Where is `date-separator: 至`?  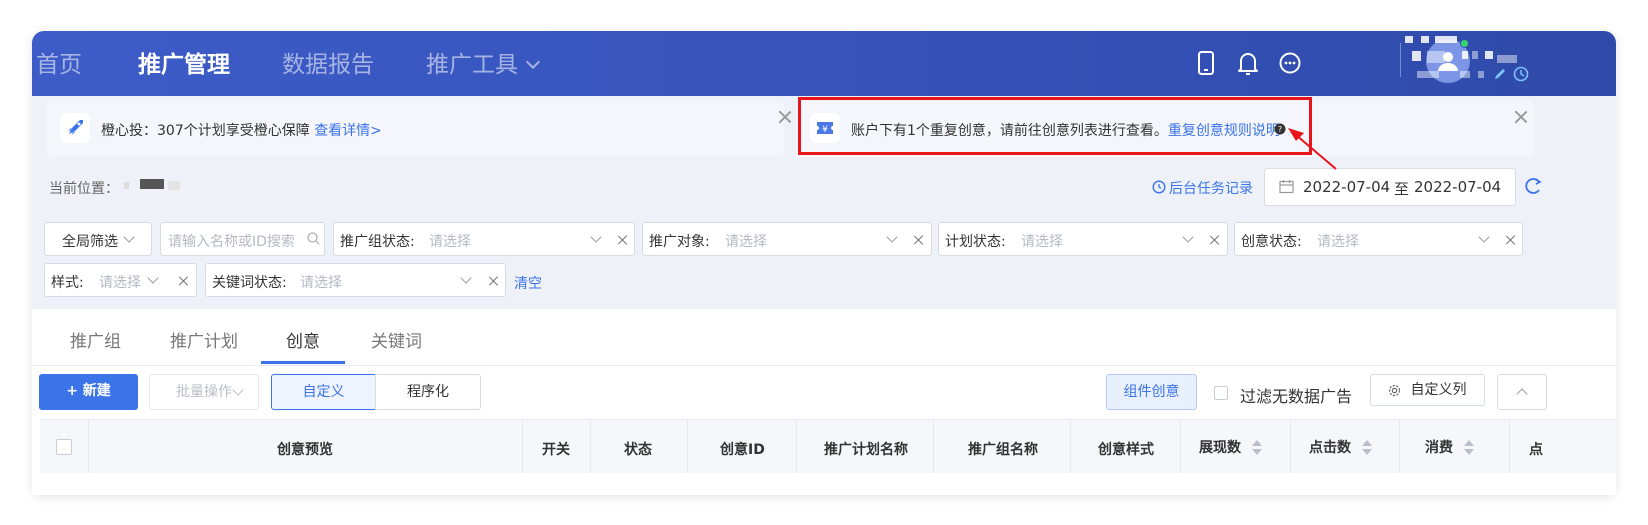 date-separator: 至 is located at coordinates (1402, 189).